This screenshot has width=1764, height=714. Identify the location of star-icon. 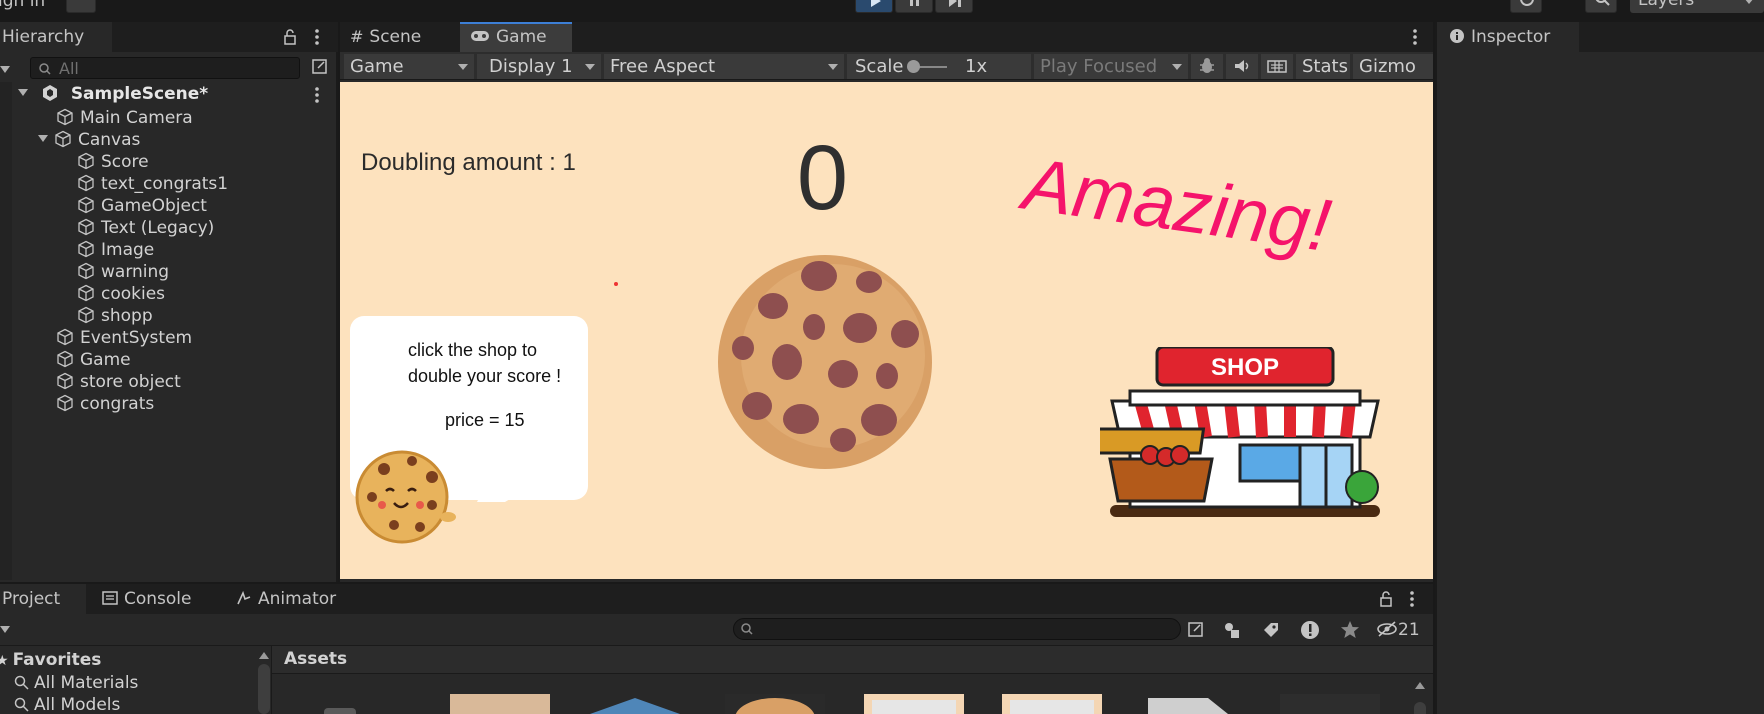
(1350, 630).